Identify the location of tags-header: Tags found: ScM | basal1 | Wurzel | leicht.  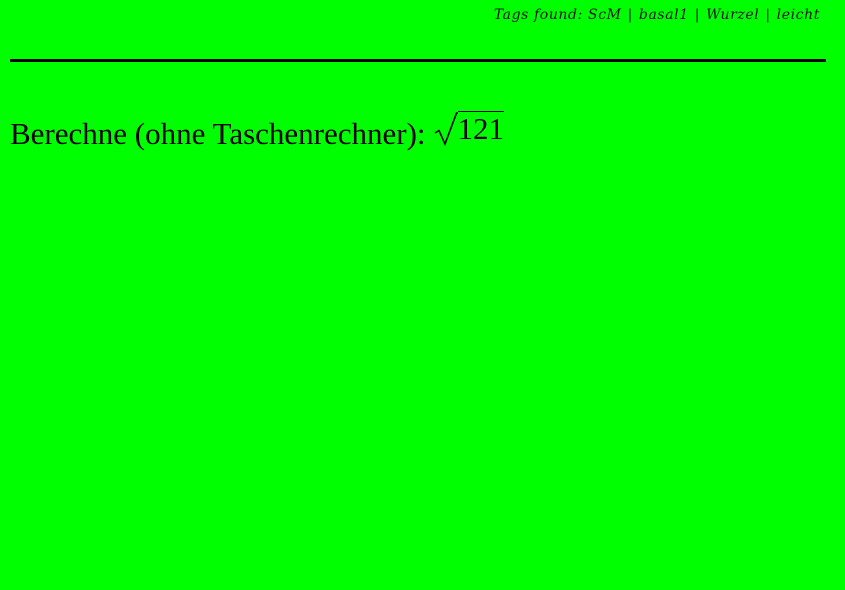
(657, 15).